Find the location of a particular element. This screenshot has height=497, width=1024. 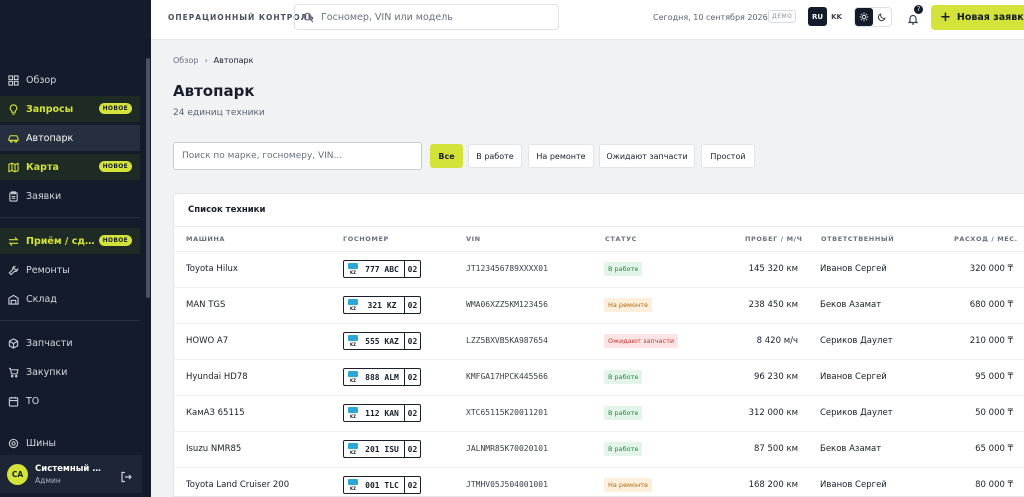

filter-chip-working: В работе is located at coordinates (495, 156).